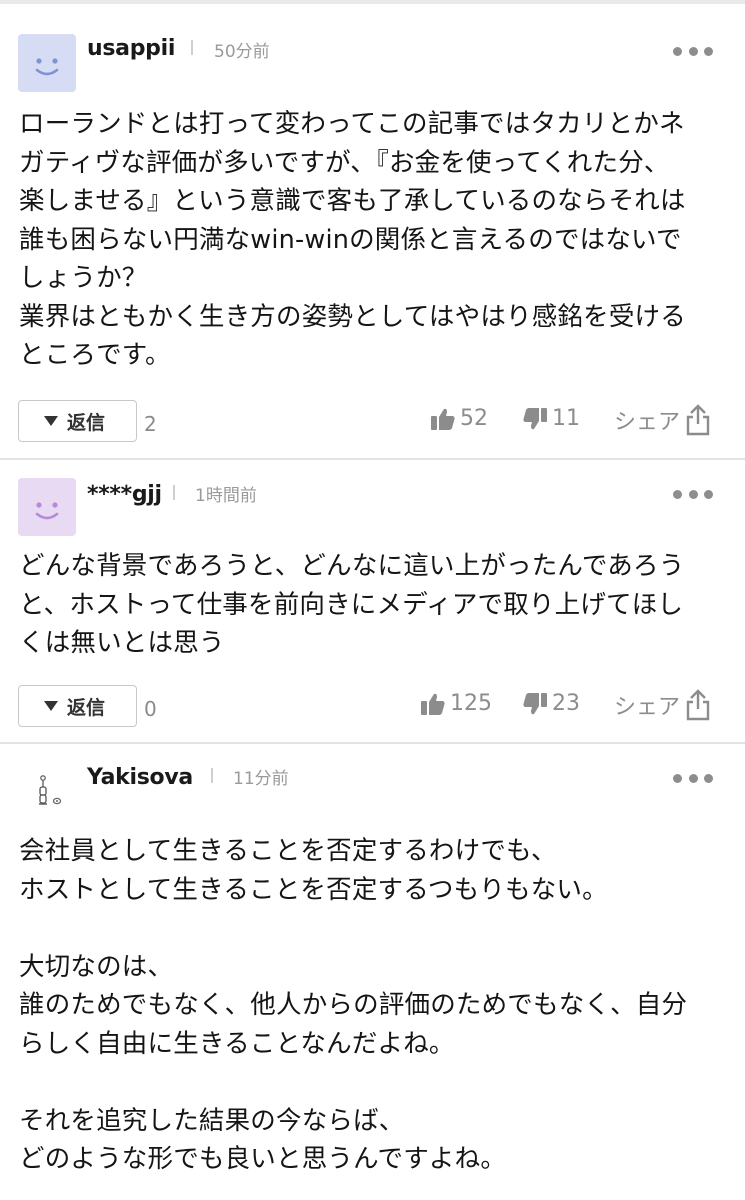  What do you see at coordinates (150, 424) in the screenshot?
I see `reply-count: 2` at bounding box center [150, 424].